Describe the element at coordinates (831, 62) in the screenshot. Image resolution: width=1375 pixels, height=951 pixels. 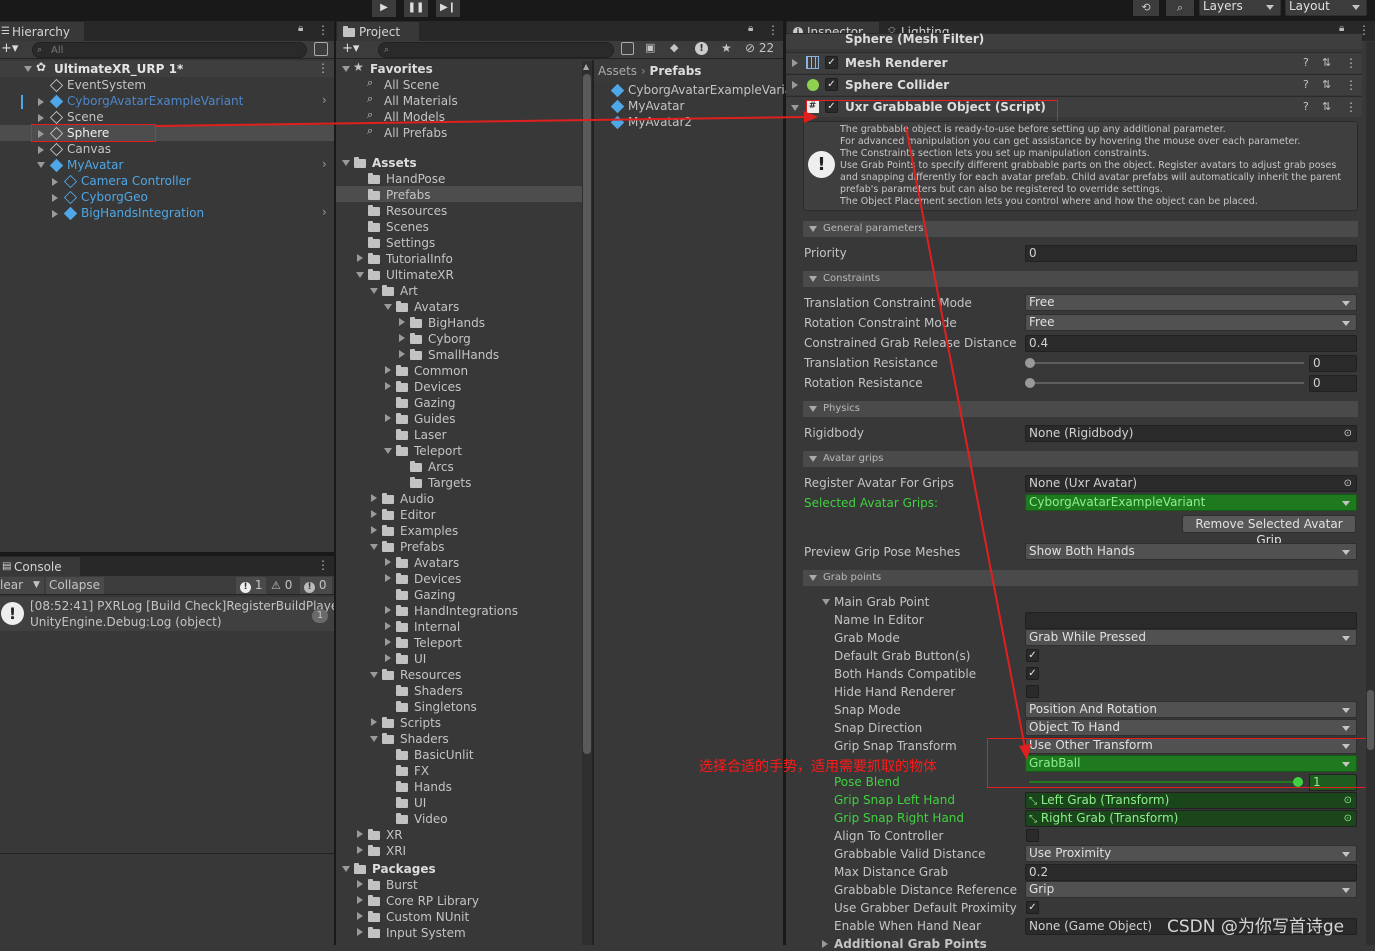
I see `enabled-checkbox: ✓` at that location.